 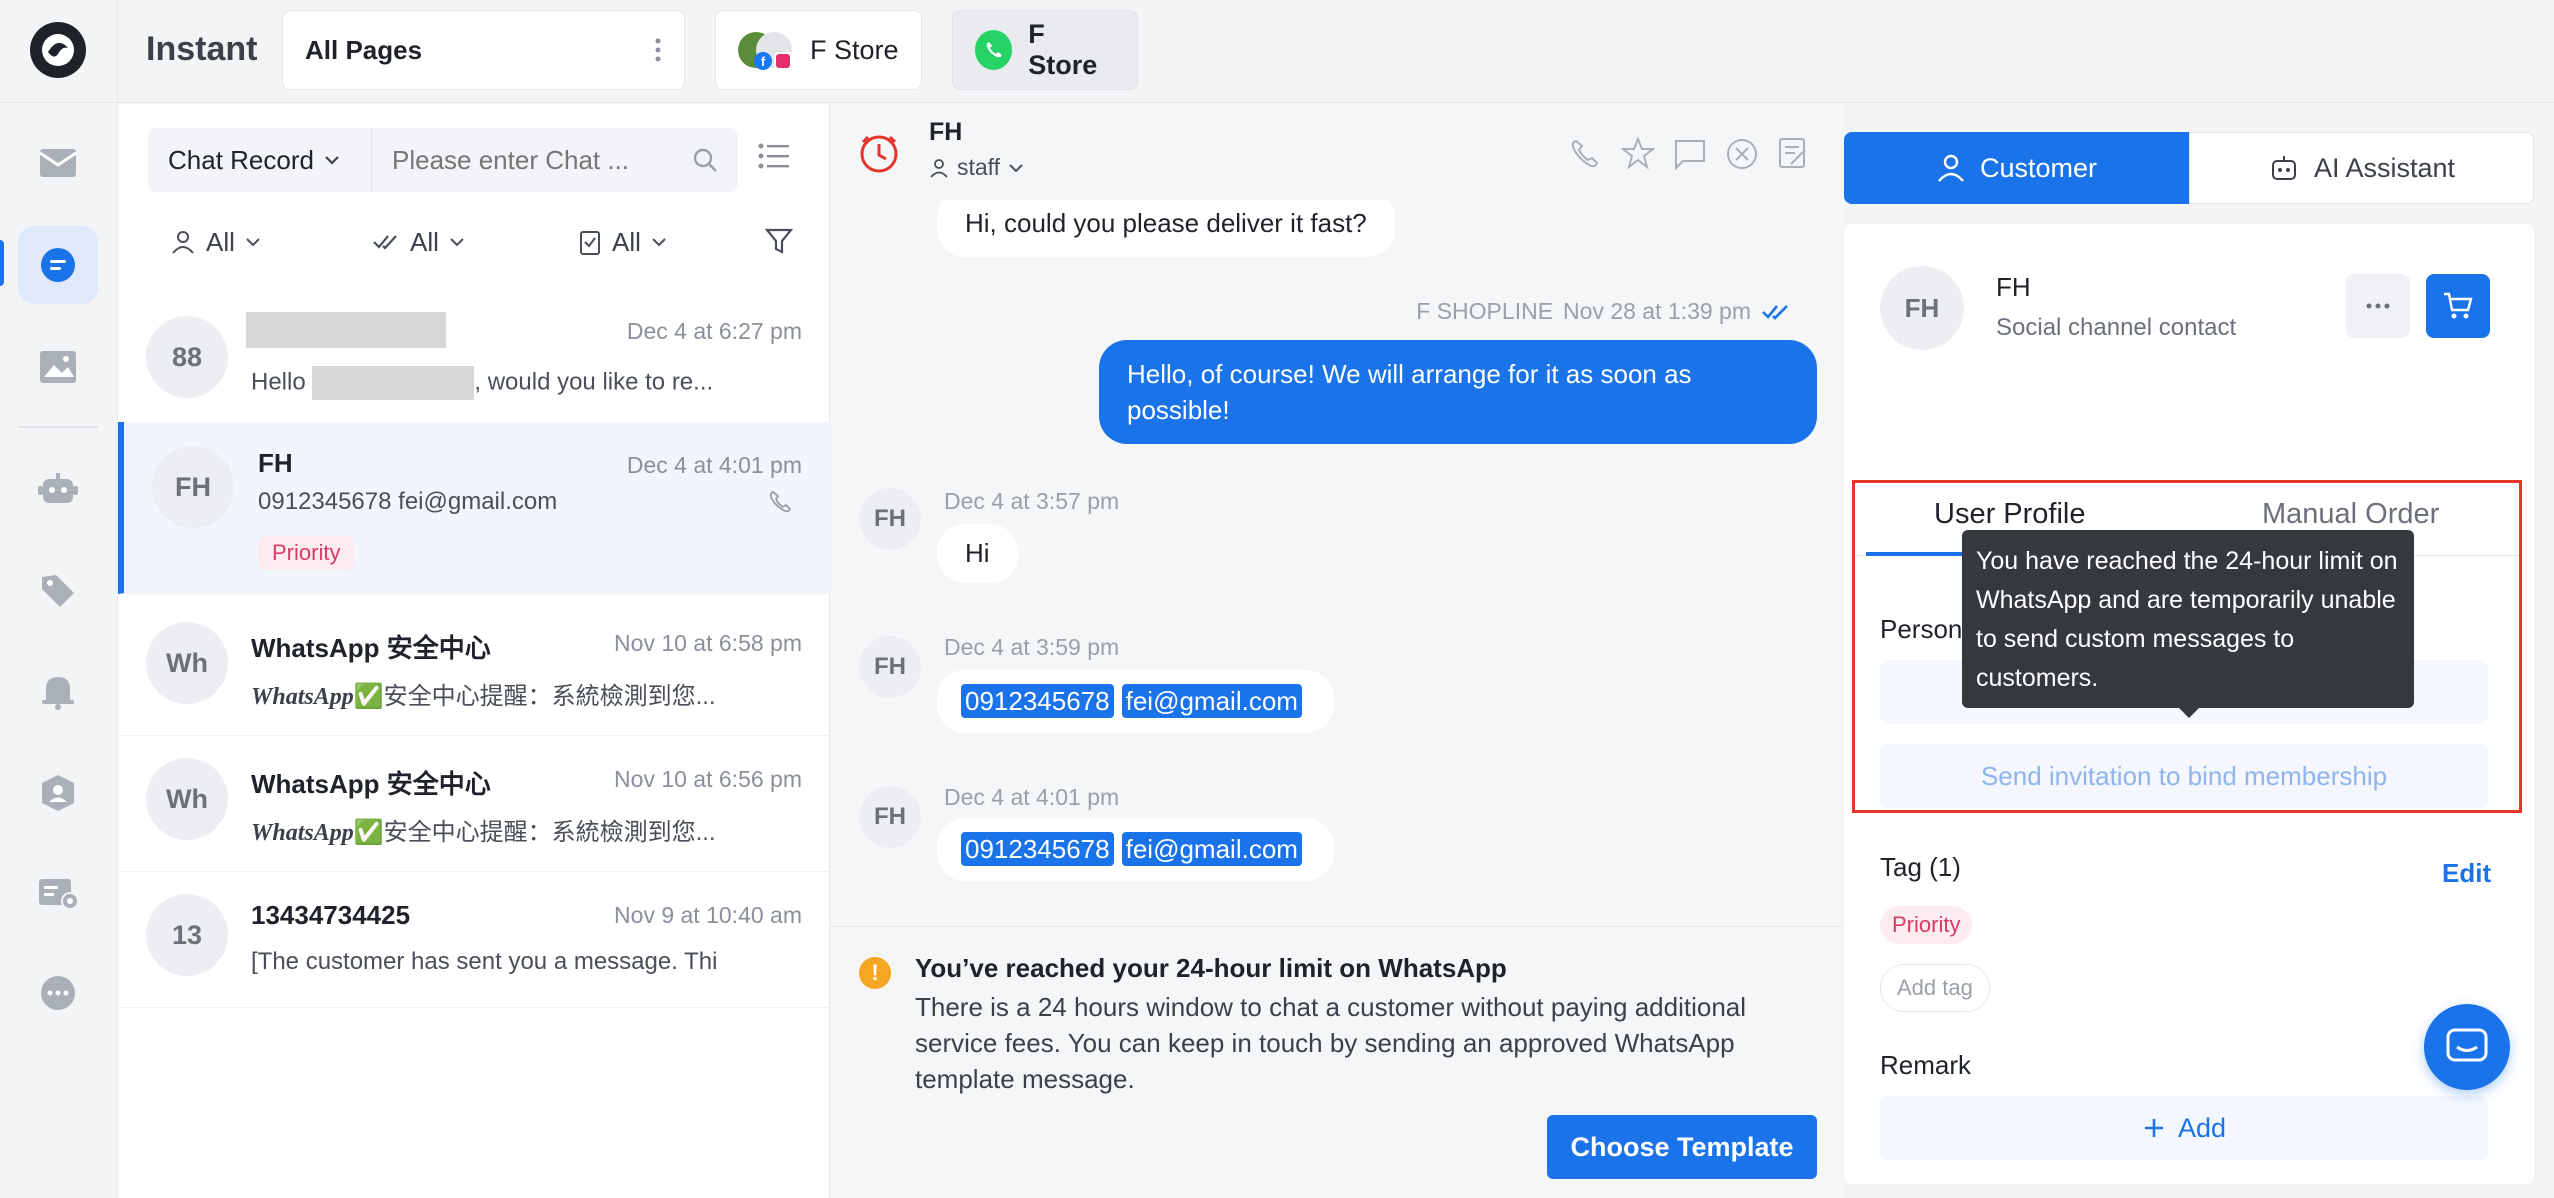 I want to click on customer-type: Social channel contact, so click(x=2116, y=327).